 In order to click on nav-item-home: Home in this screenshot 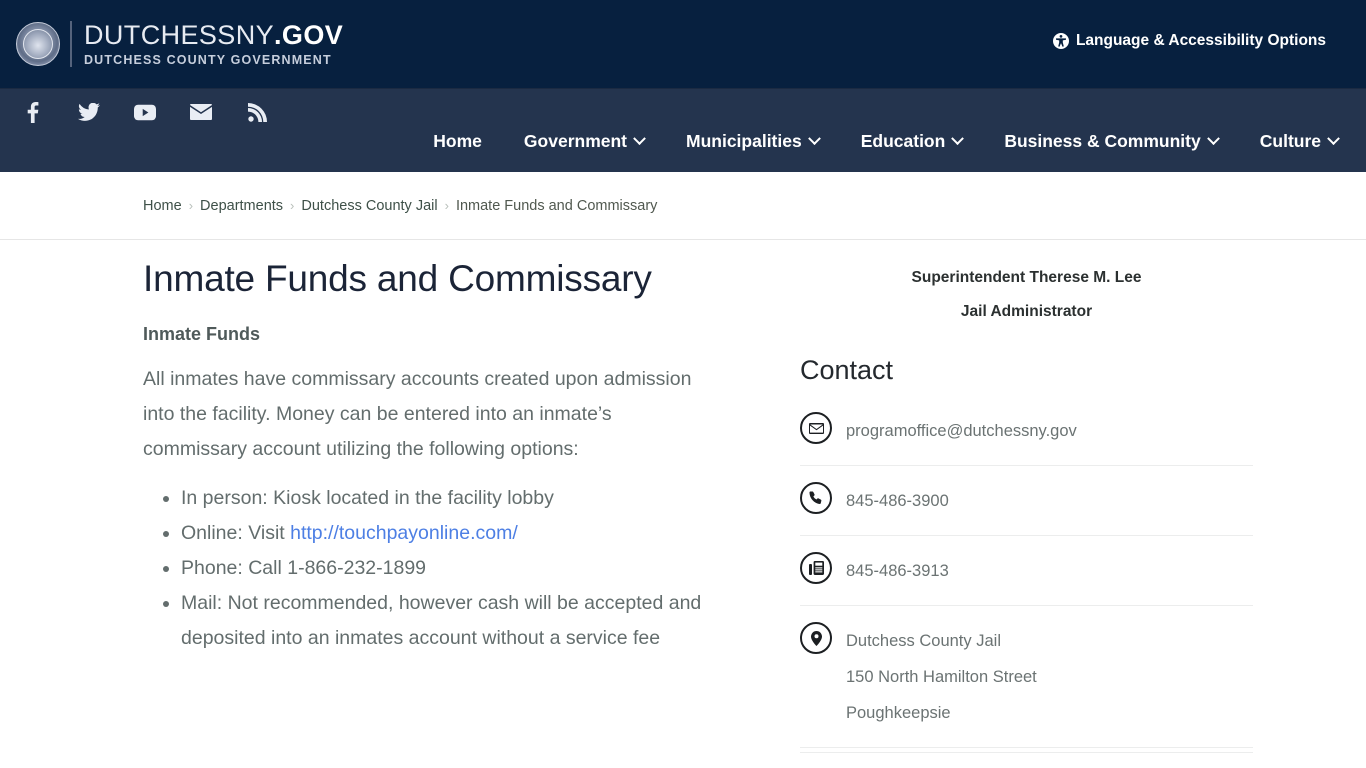, I will do `click(457, 141)`.